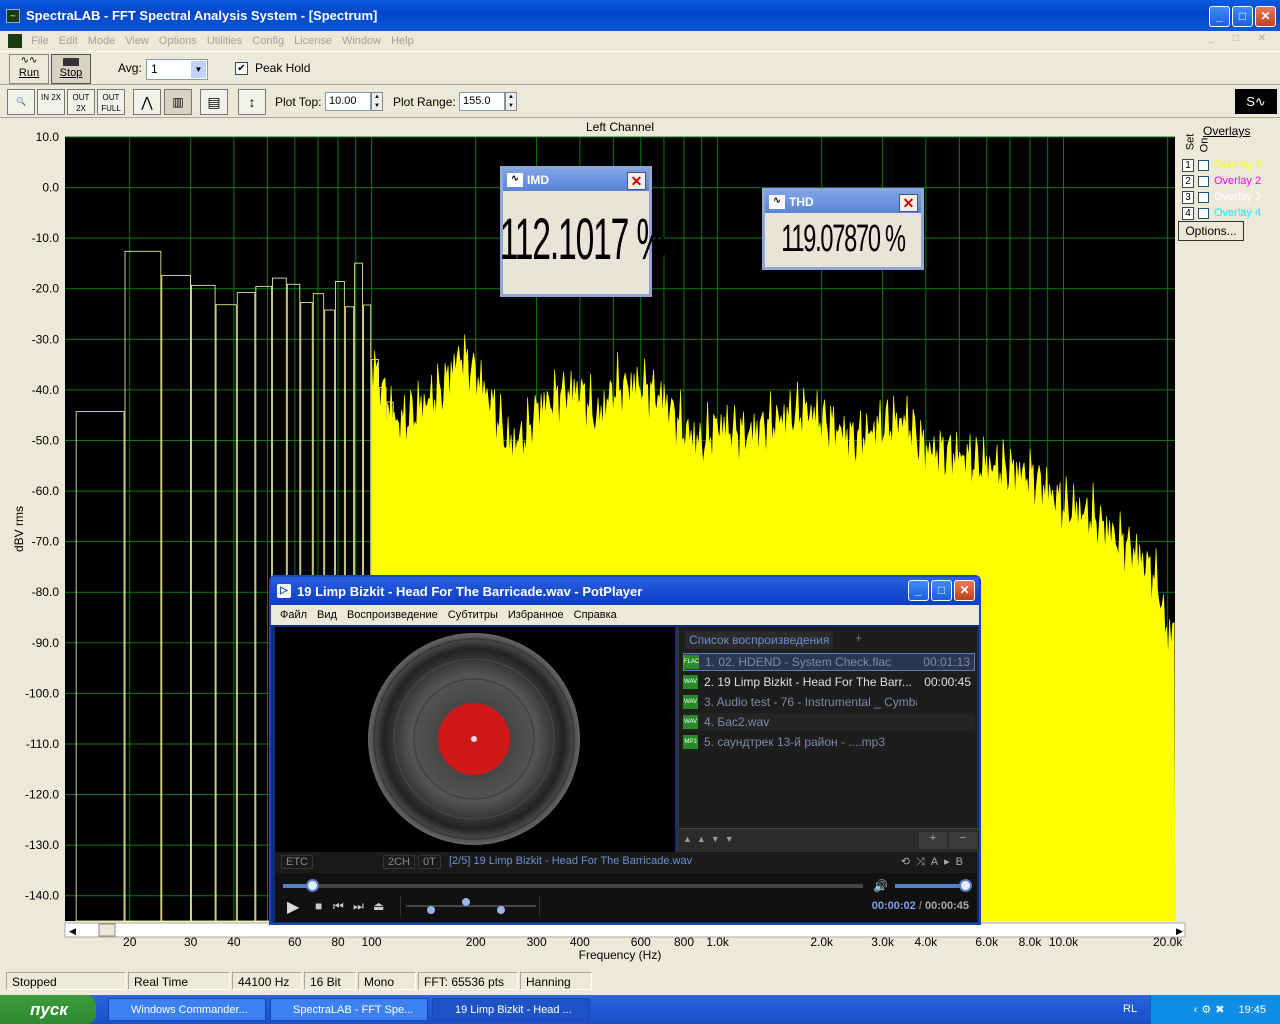 Image resolution: width=1280 pixels, height=1024 pixels. Describe the element at coordinates (338, 906) in the screenshot. I see `previous-icon: ⏮` at that location.